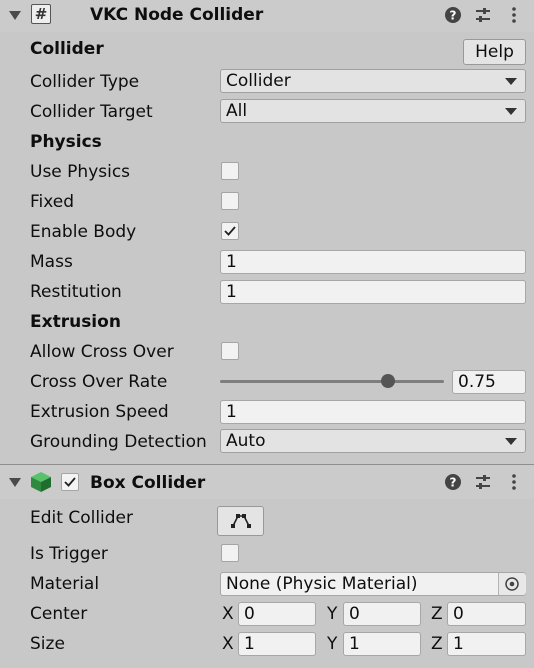 This screenshot has height=668, width=534. Describe the element at coordinates (373, 111) in the screenshot. I see `collider-target-dropdown: All` at that location.